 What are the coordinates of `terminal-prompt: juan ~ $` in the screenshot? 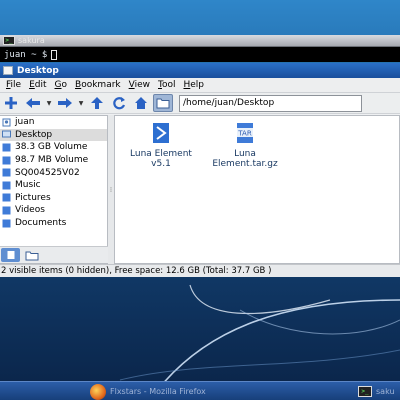 It's located at (26, 54).